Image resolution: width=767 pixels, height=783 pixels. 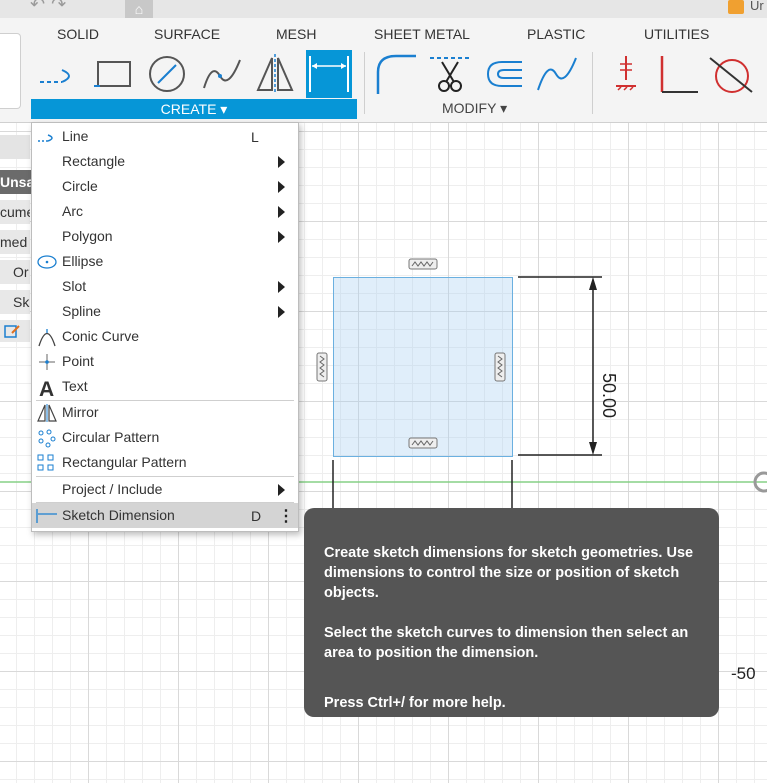 I want to click on line-icon, so click(x=47, y=137).